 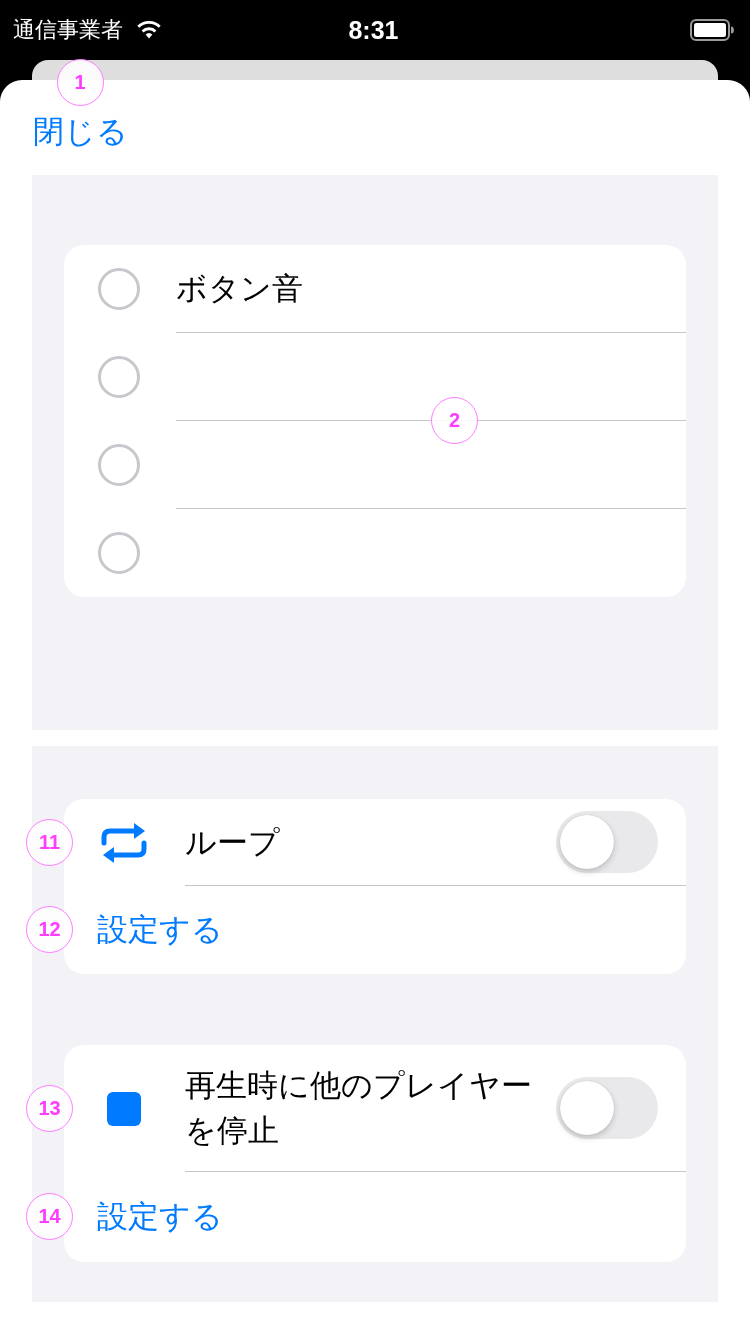 What do you see at coordinates (80, 82) in the screenshot?
I see `annotation-marker: 1` at bounding box center [80, 82].